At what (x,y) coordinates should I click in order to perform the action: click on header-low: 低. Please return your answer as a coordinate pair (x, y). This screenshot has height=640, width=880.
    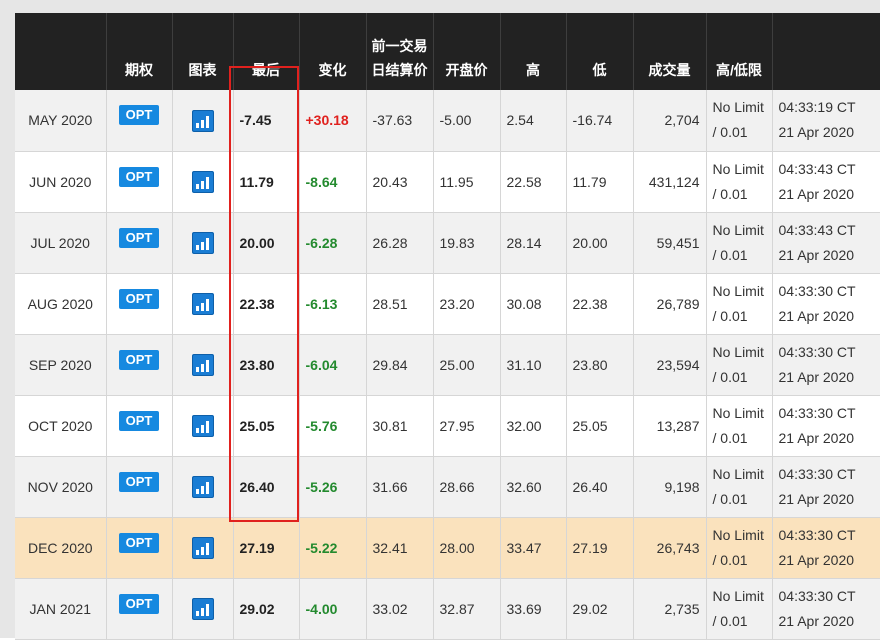
    Looking at the image, I should click on (600, 51).